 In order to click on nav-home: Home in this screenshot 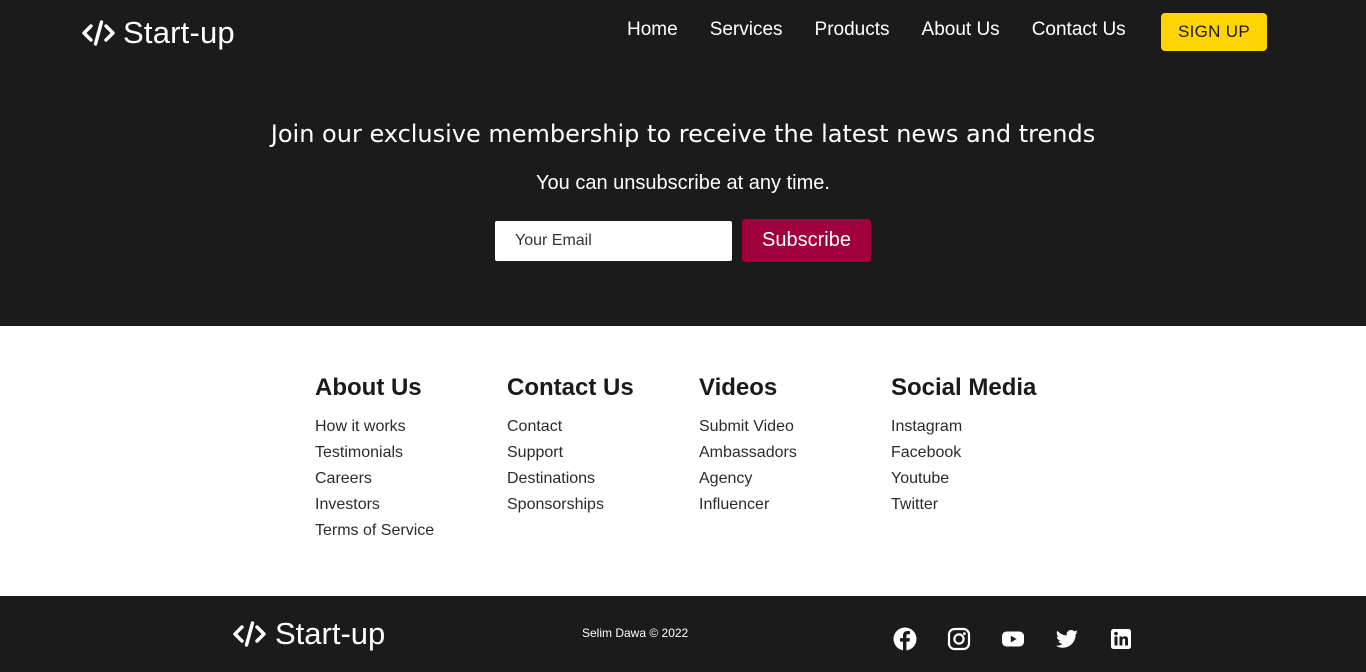, I will do `click(652, 30)`.